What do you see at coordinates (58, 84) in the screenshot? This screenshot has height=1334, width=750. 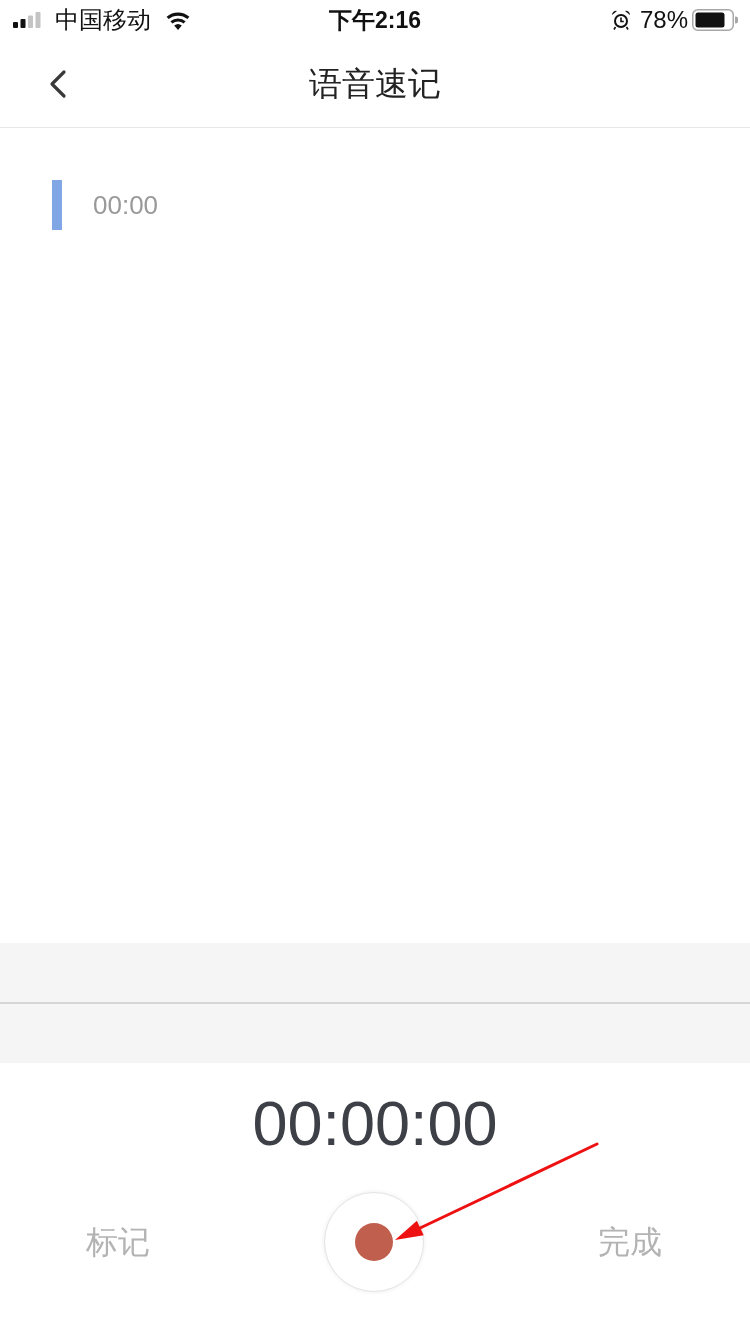 I see `back-chevron-icon` at bounding box center [58, 84].